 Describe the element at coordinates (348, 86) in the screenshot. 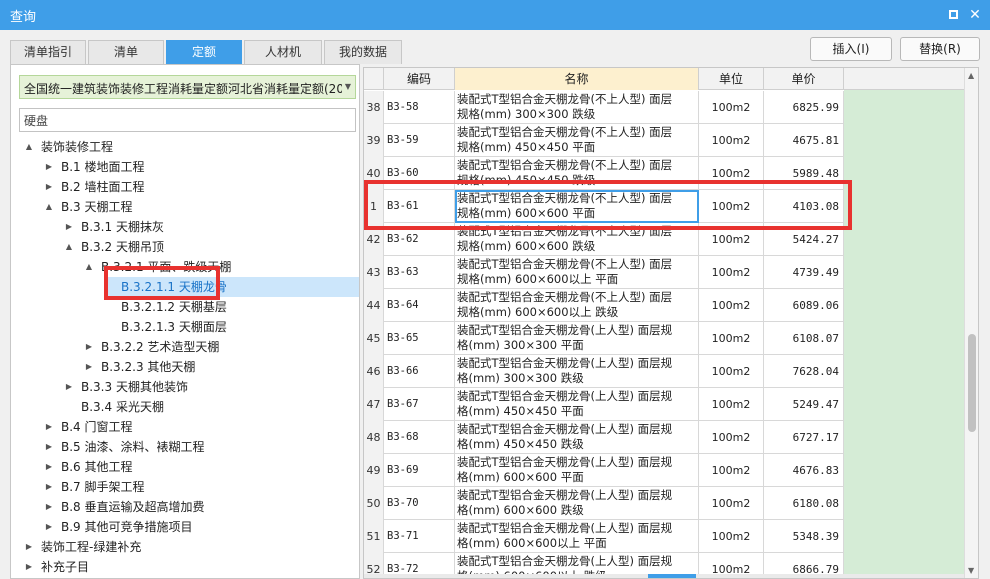

I see `chevron-down-icon: ▼` at that location.